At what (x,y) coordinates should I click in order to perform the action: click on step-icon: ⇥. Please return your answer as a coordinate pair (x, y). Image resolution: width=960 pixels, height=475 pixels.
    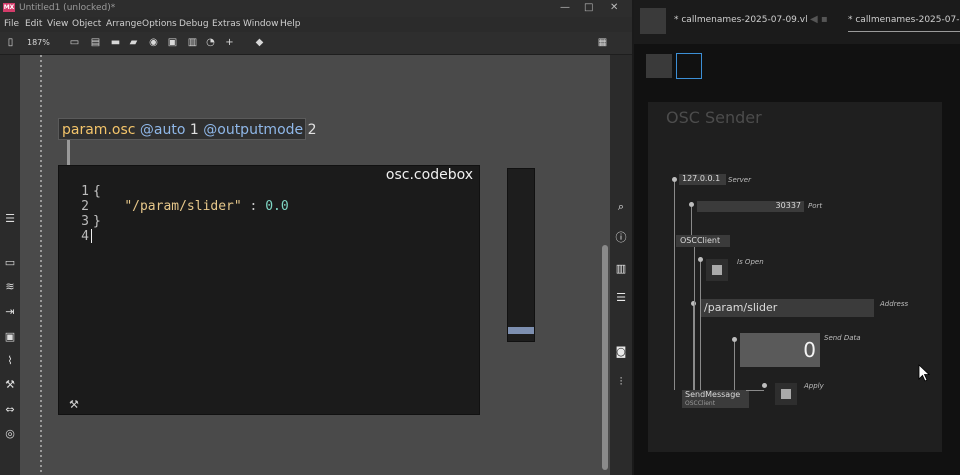
    Looking at the image, I should click on (10, 312).